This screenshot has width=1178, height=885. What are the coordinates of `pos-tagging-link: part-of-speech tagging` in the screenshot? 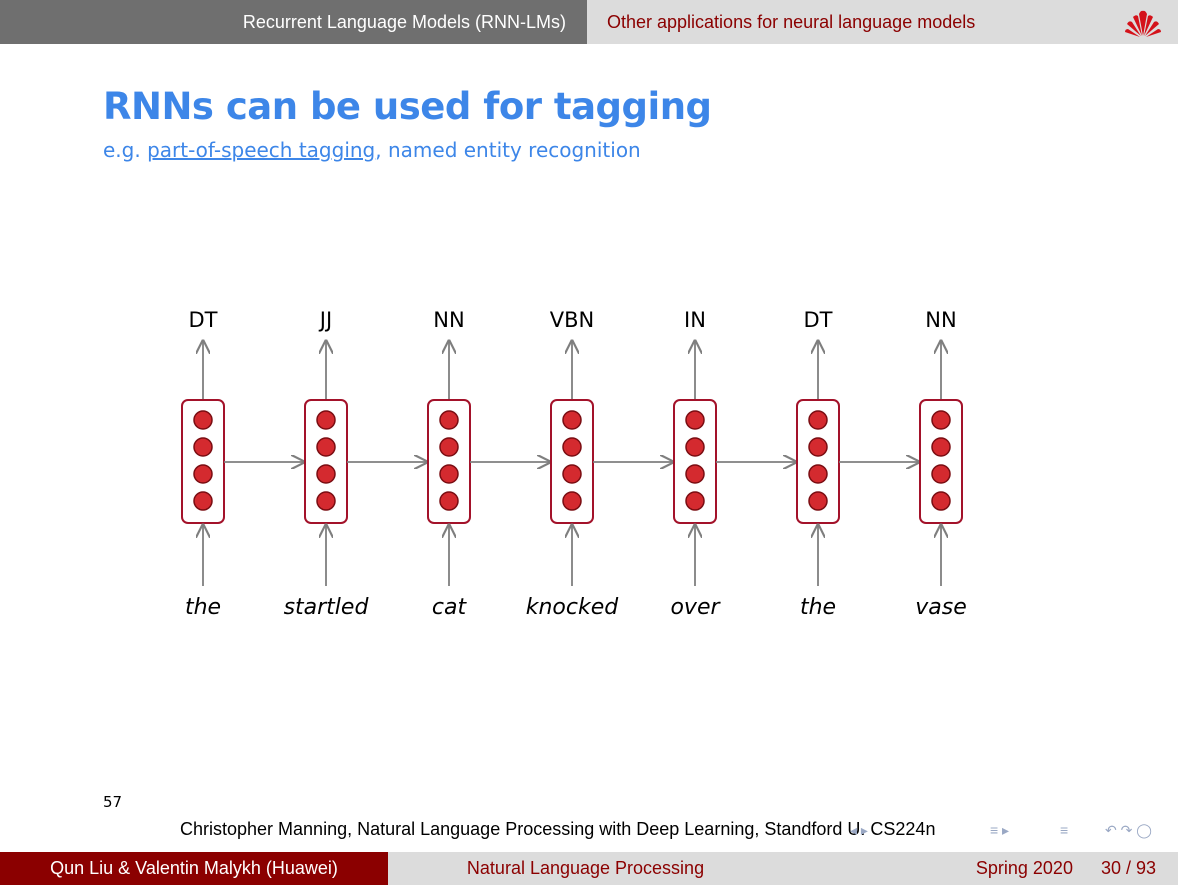 It's located at (261, 150).